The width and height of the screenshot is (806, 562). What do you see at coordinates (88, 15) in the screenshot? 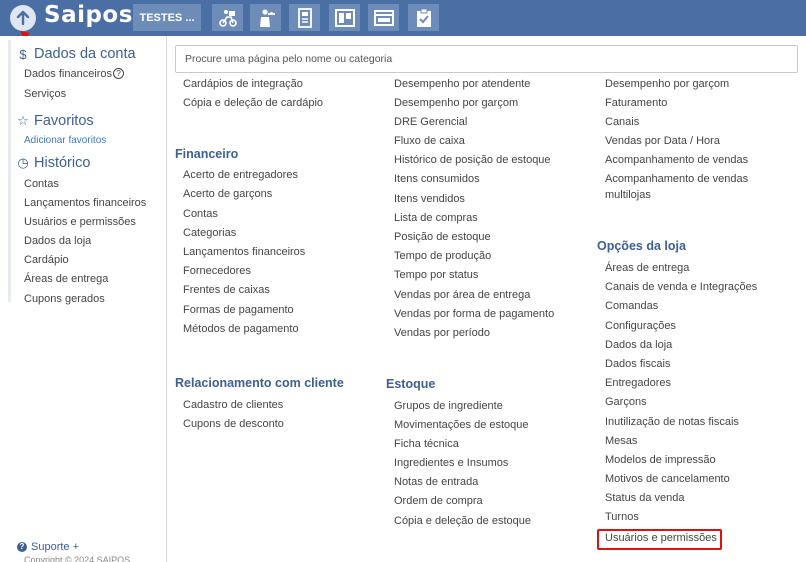
I see `saipos-logo: Saipos` at bounding box center [88, 15].